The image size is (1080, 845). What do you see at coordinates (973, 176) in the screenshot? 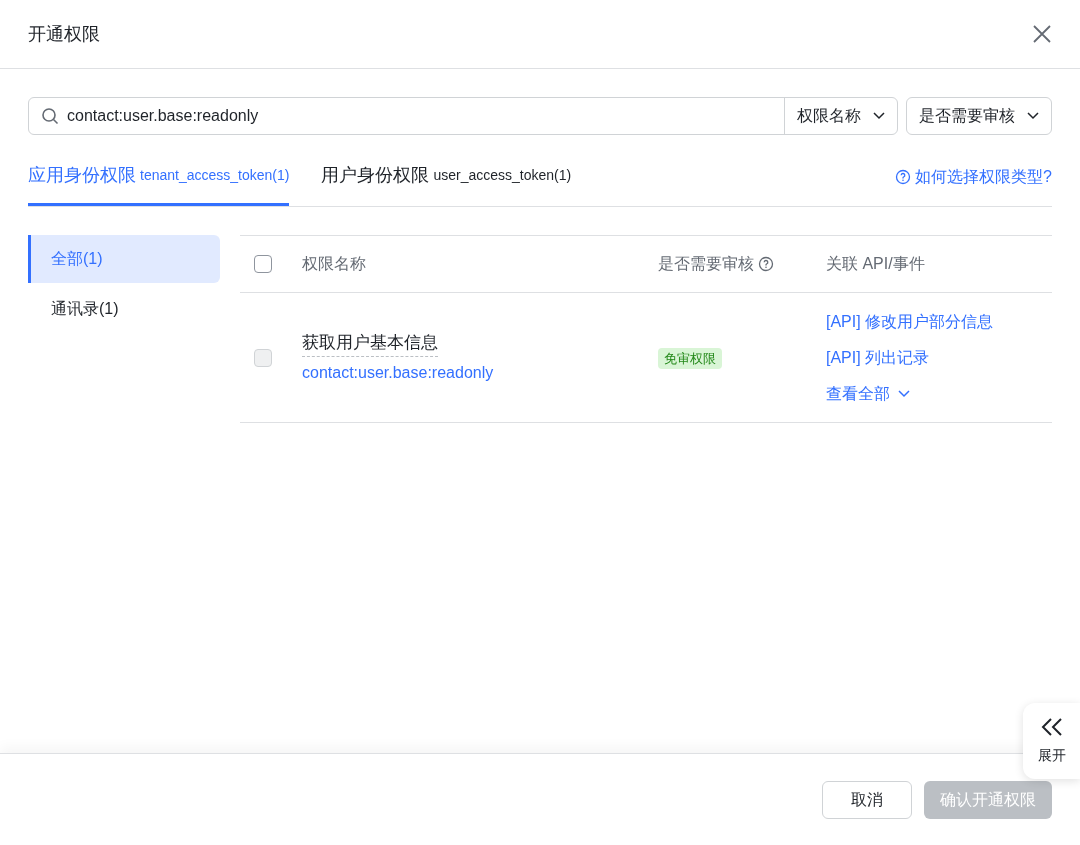
I see `help-link: 如何选择权限类型?` at bounding box center [973, 176].